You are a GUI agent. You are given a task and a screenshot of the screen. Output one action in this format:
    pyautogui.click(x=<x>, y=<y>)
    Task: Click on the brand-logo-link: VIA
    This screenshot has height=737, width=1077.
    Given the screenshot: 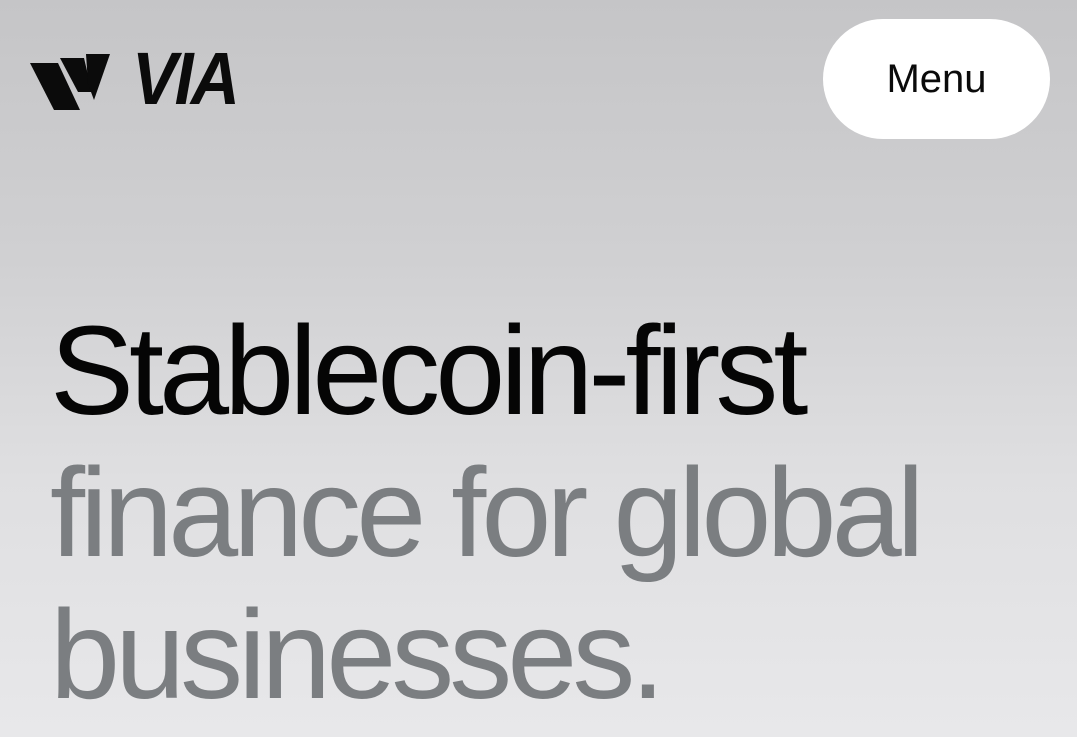 What is the action you would take?
    pyautogui.click(x=138, y=78)
    